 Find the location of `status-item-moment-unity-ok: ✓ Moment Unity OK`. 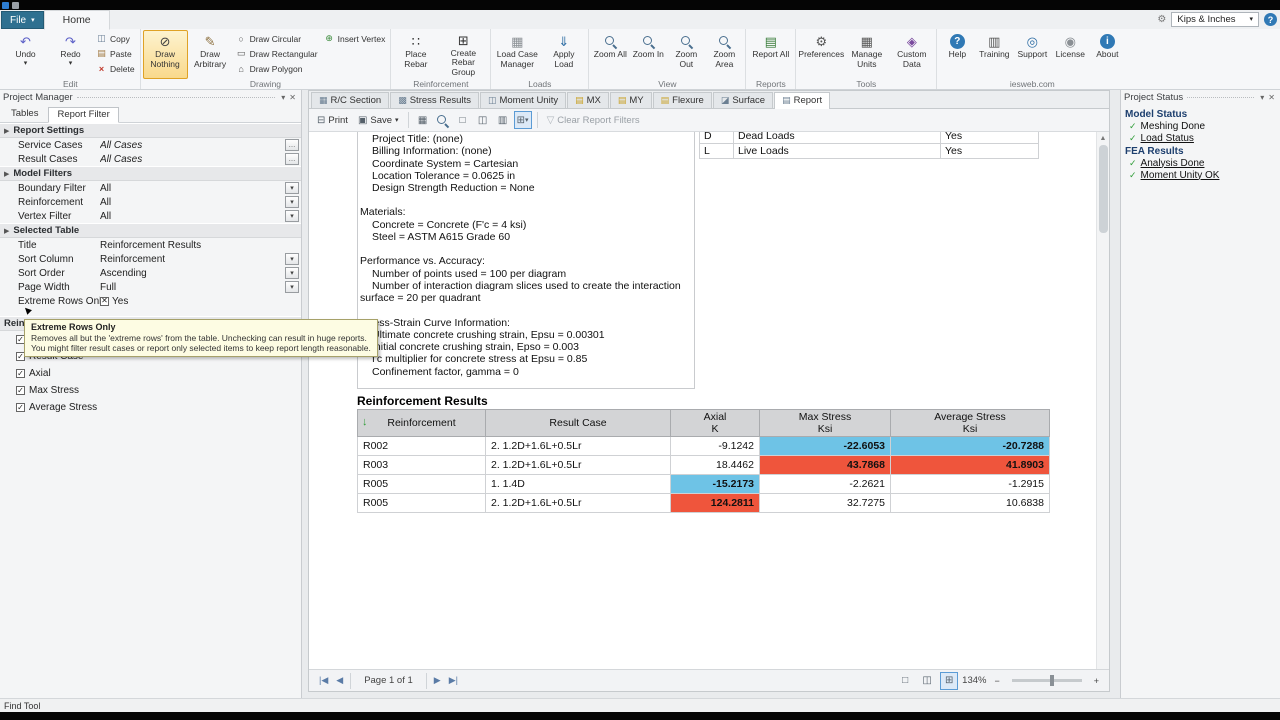

status-item-moment-unity-ok: ✓ Moment Unity OK is located at coordinates (1200, 175).